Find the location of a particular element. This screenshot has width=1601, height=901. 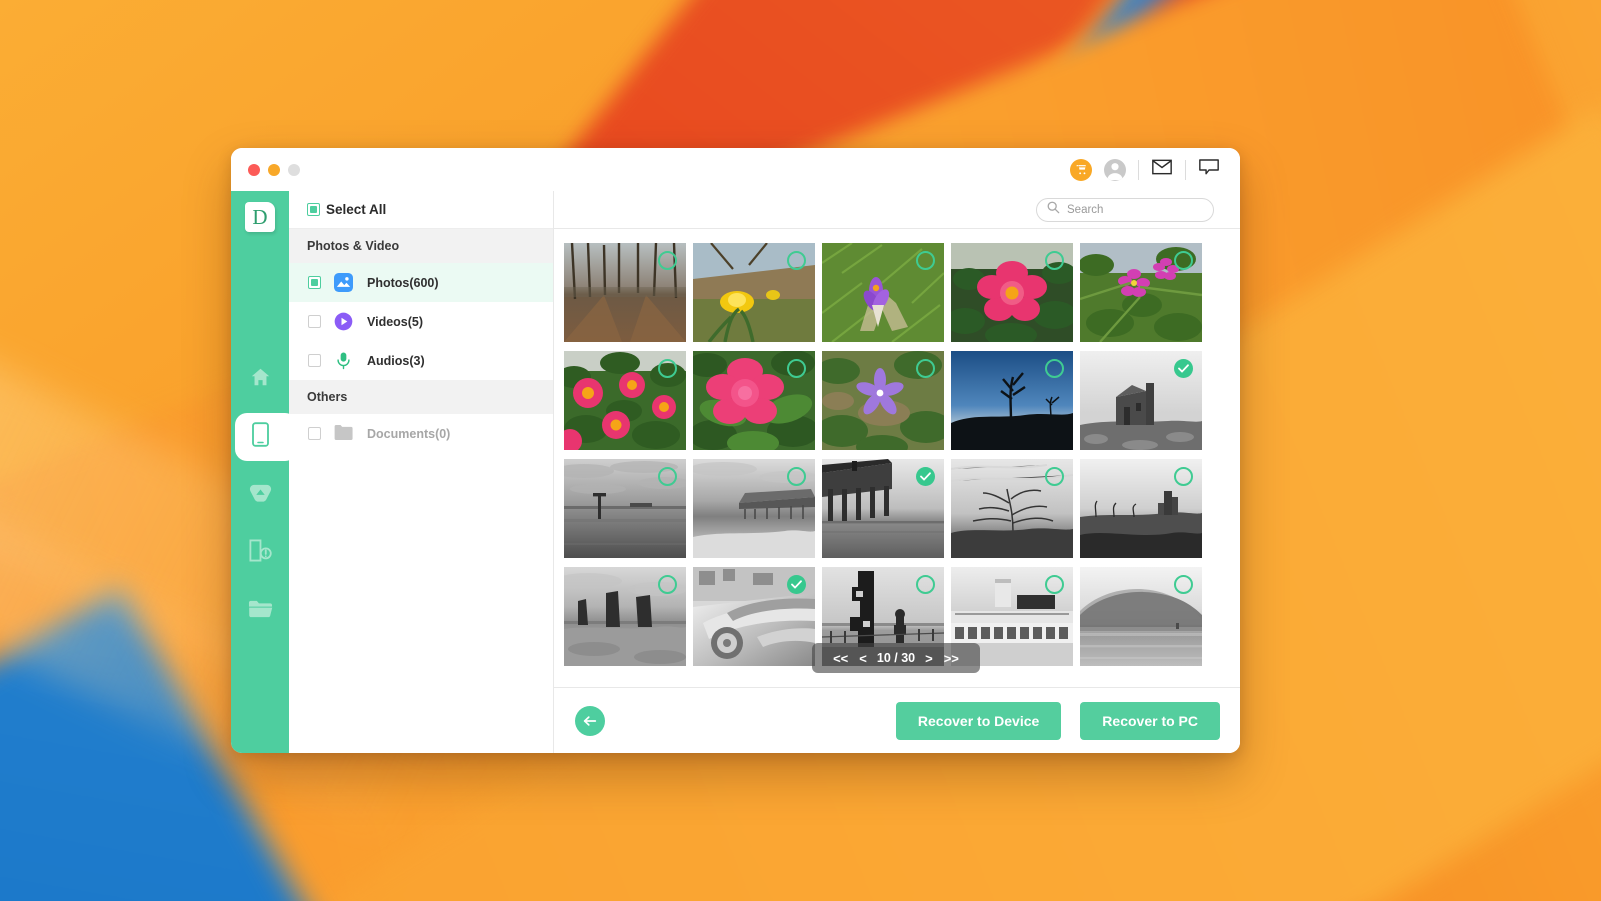

pagination-next-button: > is located at coordinates (929, 658).